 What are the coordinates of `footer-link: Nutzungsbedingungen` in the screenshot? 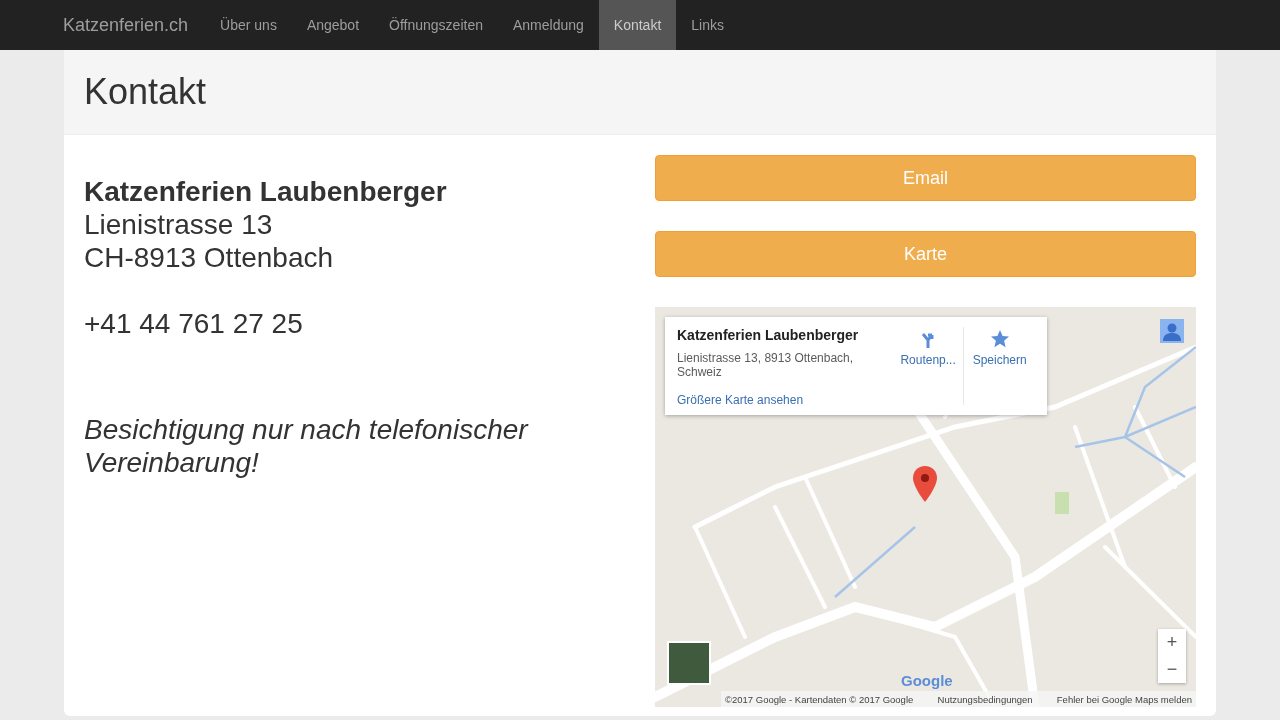 It's located at (985, 699).